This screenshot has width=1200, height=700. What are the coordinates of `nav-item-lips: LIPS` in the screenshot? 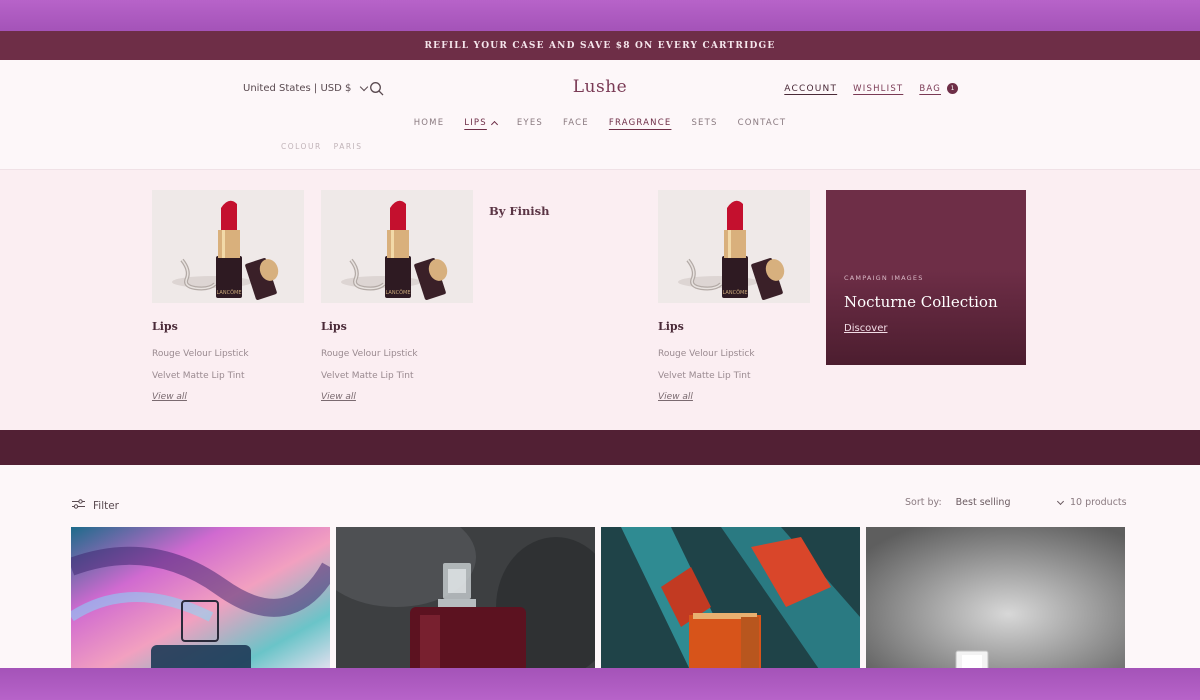 It's located at (481, 123).